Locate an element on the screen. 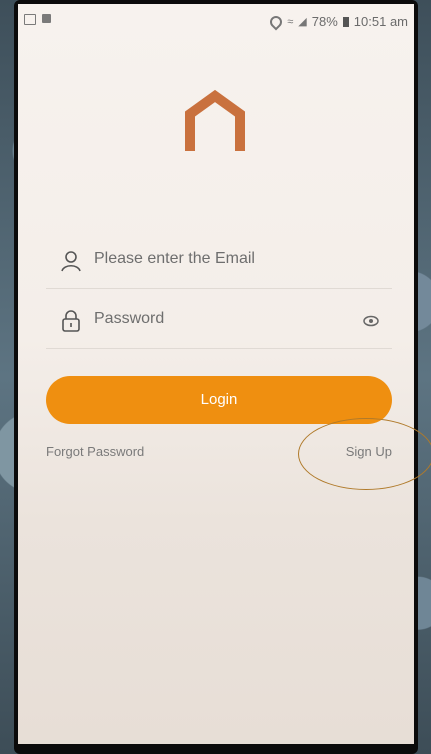  password-input: Password is located at coordinates (129, 319).